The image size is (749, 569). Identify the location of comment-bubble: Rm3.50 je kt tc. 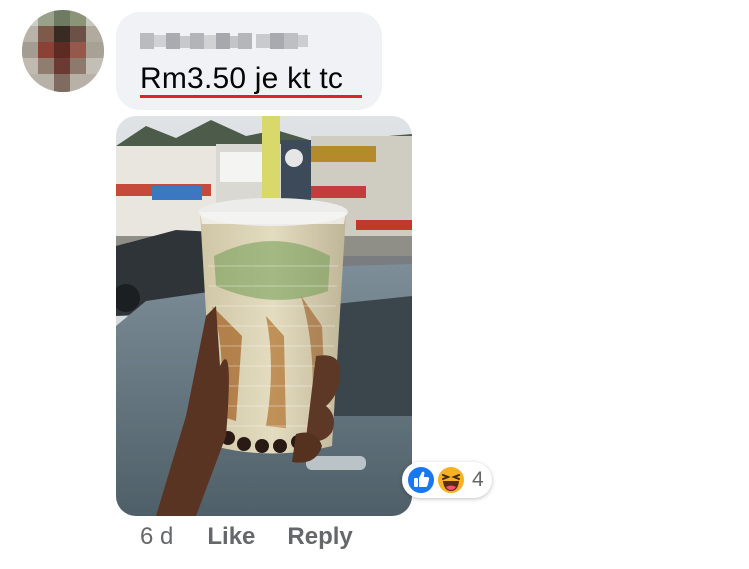
(249, 61).